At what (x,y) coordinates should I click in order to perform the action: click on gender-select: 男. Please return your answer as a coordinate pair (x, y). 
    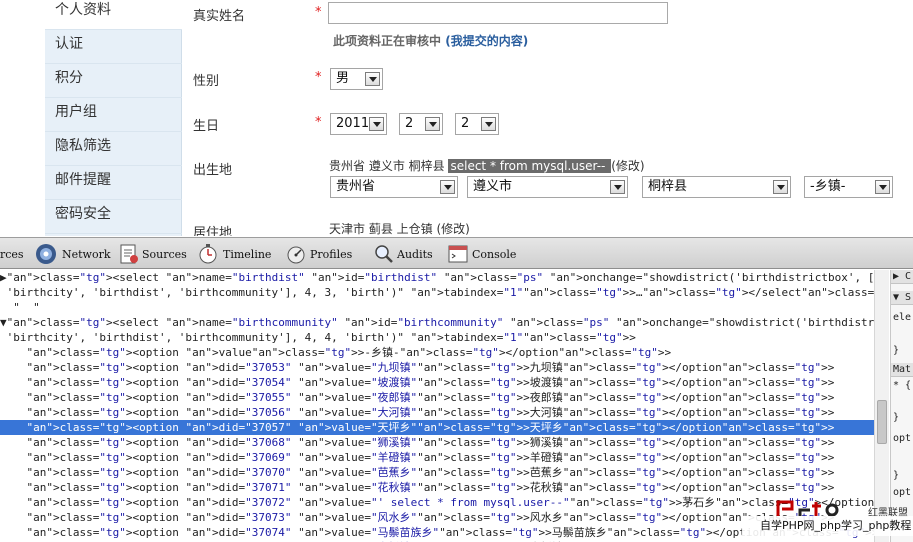
    Looking at the image, I should click on (356, 79).